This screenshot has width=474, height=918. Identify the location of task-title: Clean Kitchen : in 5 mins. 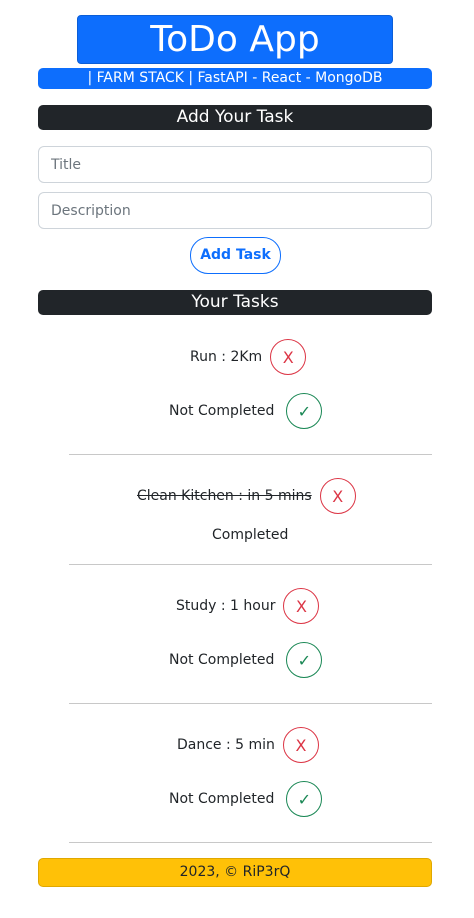
(224, 496).